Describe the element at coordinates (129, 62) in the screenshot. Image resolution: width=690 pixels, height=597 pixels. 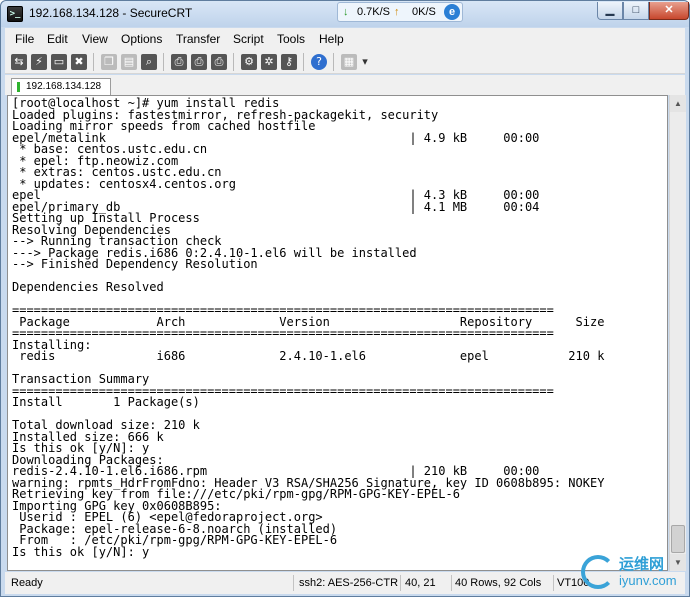
I see `paste-icon: ▤` at that location.